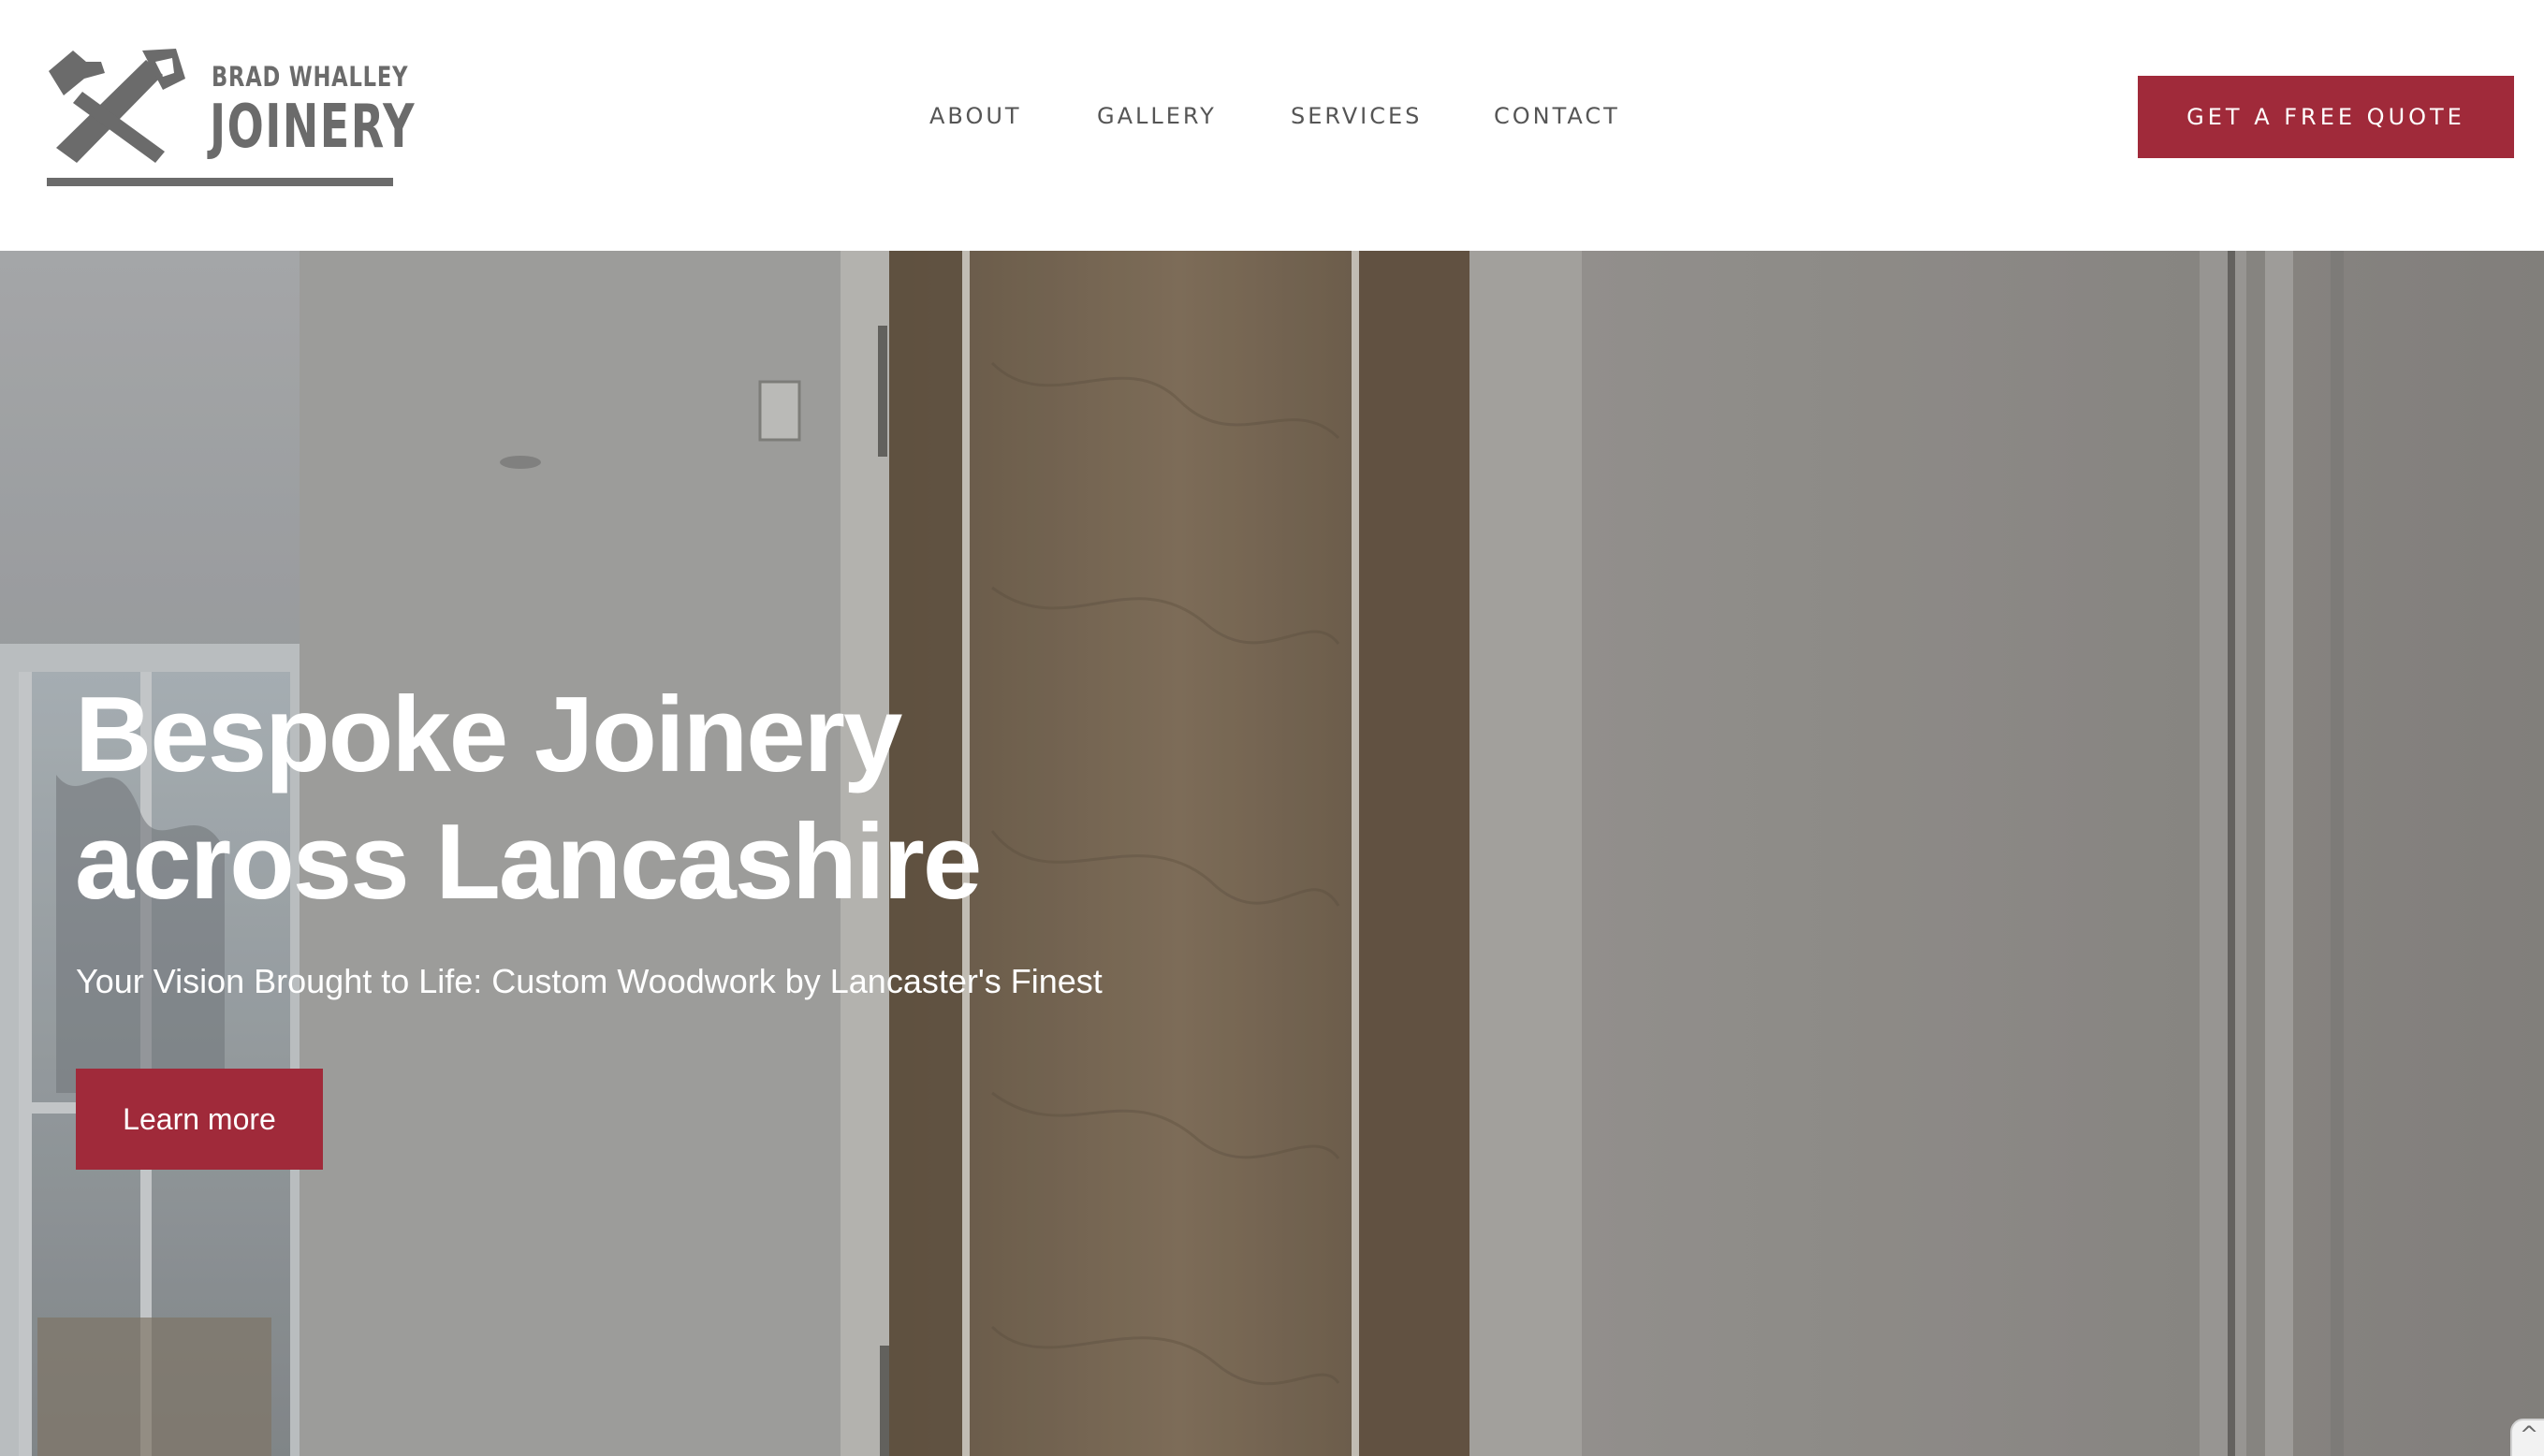 This screenshot has width=2544, height=1456. Describe the element at coordinates (220, 182) in the screenshot. I see `brand-underline` at that location.